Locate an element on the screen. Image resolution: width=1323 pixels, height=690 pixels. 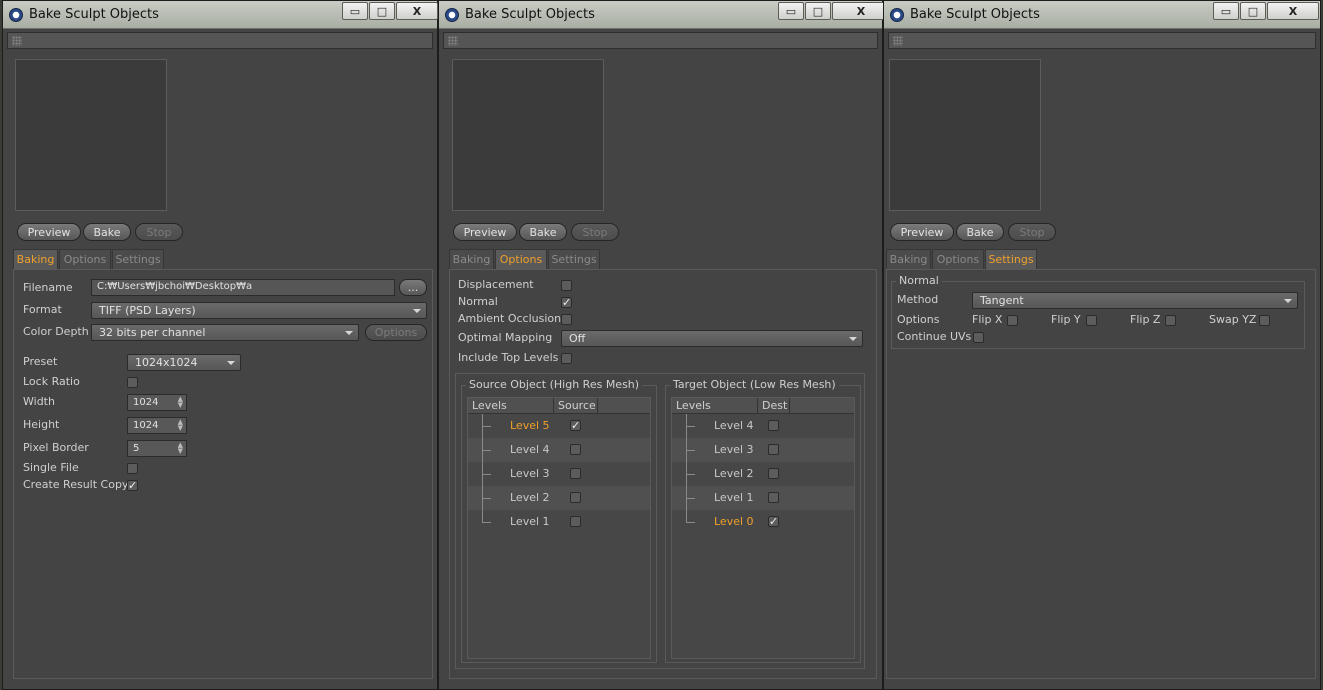
lock-ratio-checkbox is located at coordinates (132, 382).